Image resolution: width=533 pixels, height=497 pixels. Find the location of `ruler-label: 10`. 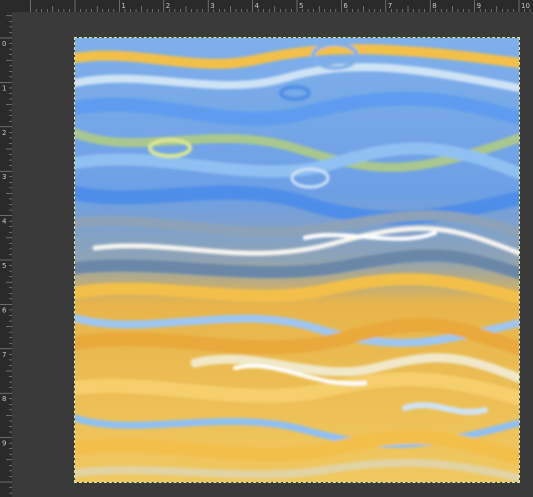

ruler-label: 10 is located at coordinates (525, 6).